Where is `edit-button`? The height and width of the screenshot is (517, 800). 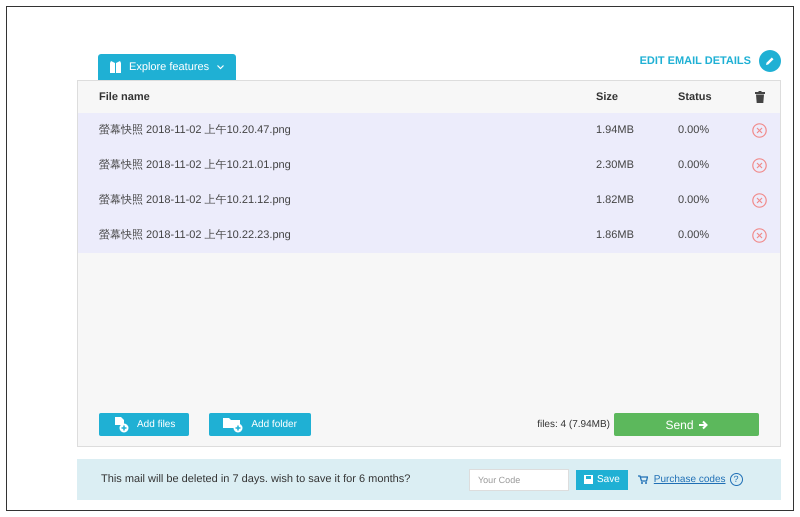 edit-button is located at coordinates (770, 61).